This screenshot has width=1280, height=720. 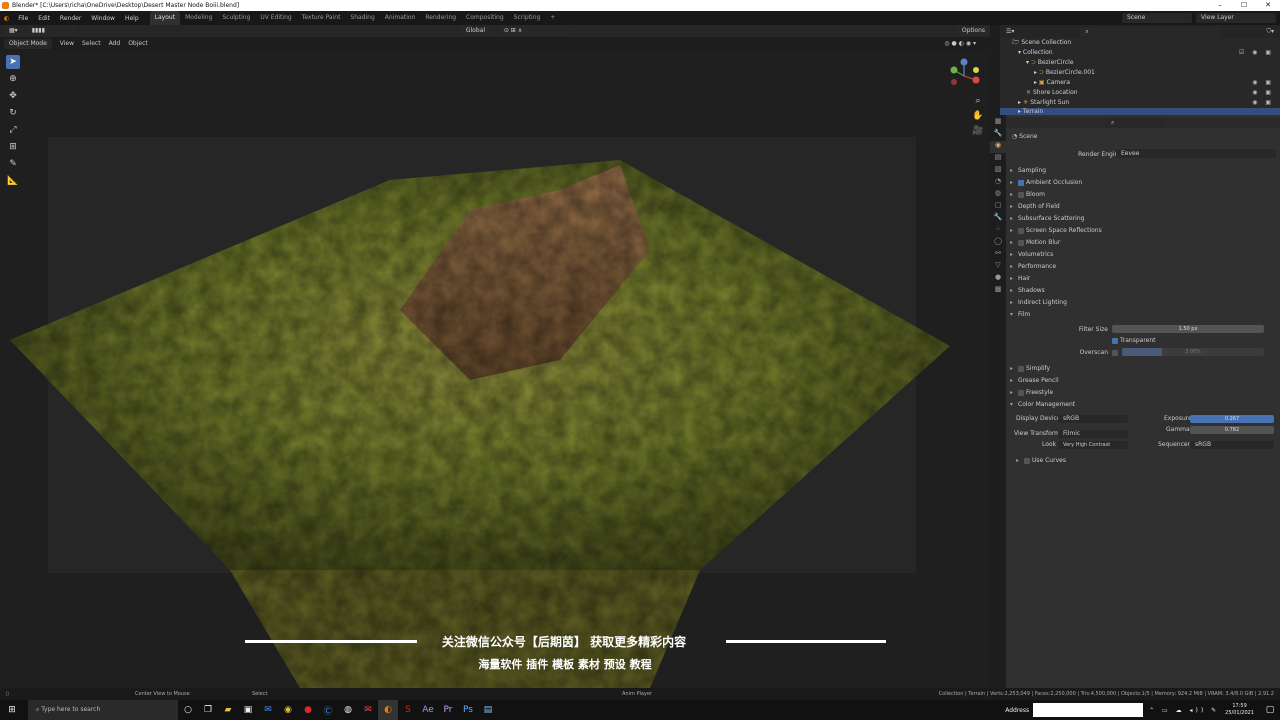 What do you see at coordinates (964, 76) in the screenshot?
I see `navigation-gizmo` at bounding box center [964, 76].